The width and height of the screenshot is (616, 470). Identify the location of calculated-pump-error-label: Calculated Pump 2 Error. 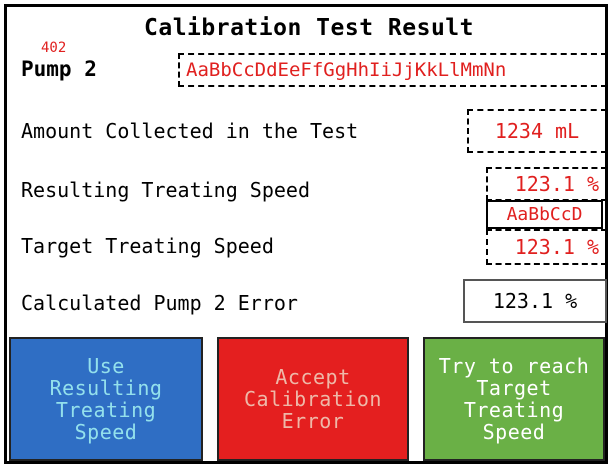
(159, 303).